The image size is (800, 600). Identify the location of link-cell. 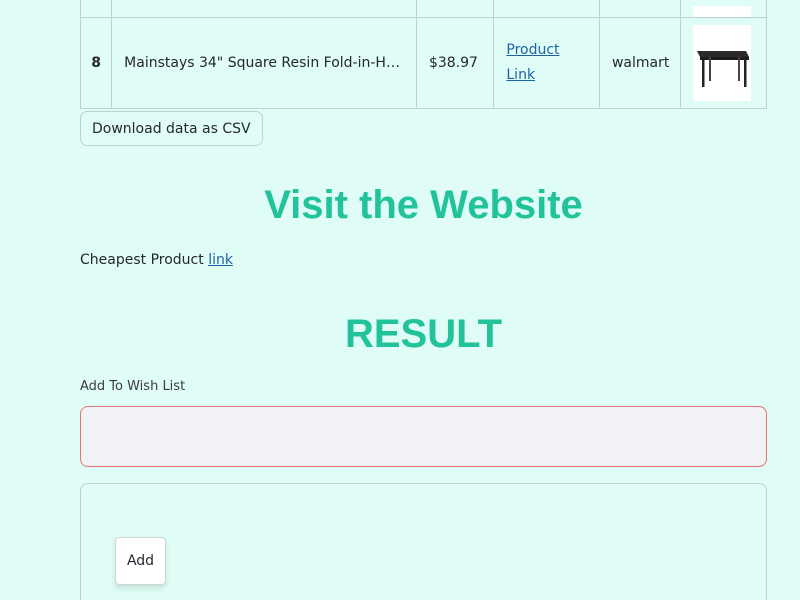
(546, 9).